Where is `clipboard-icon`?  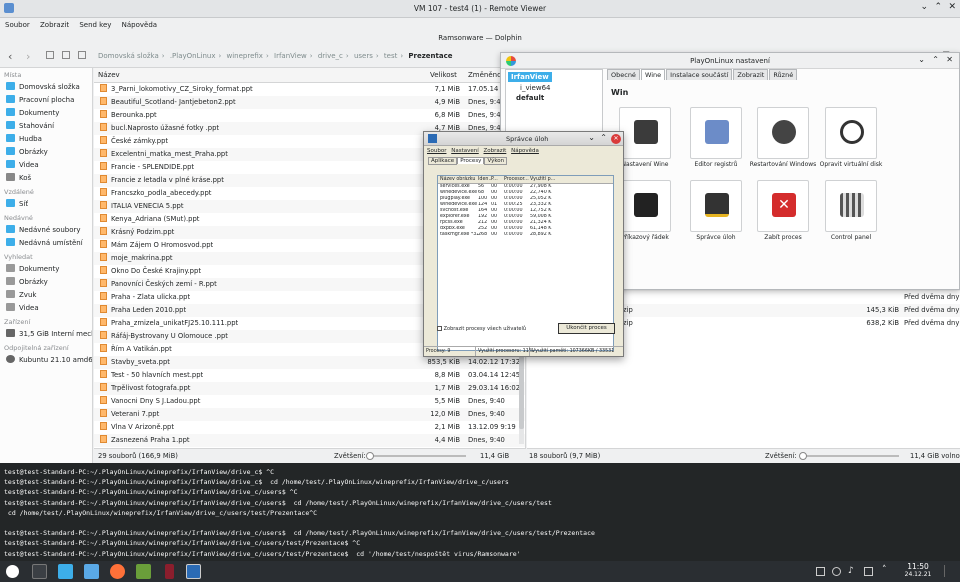
clipboard-icon is located at coordinates (820, 571).